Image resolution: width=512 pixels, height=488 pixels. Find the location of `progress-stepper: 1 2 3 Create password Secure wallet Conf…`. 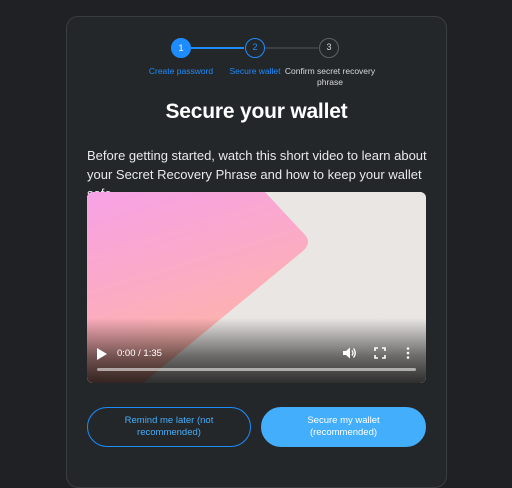

progress-stepper: 1 2 3 Create password Secure wallet Conf… is located at coordinates (256, 64).